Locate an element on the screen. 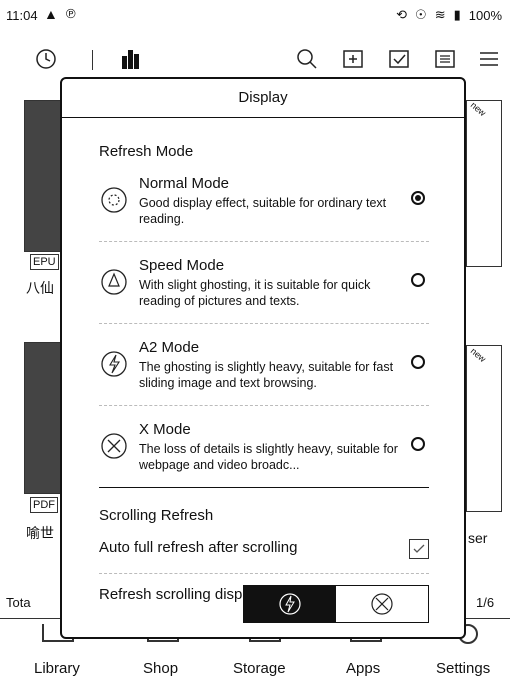  total-label: Tota is located at coordinates (18, 602).